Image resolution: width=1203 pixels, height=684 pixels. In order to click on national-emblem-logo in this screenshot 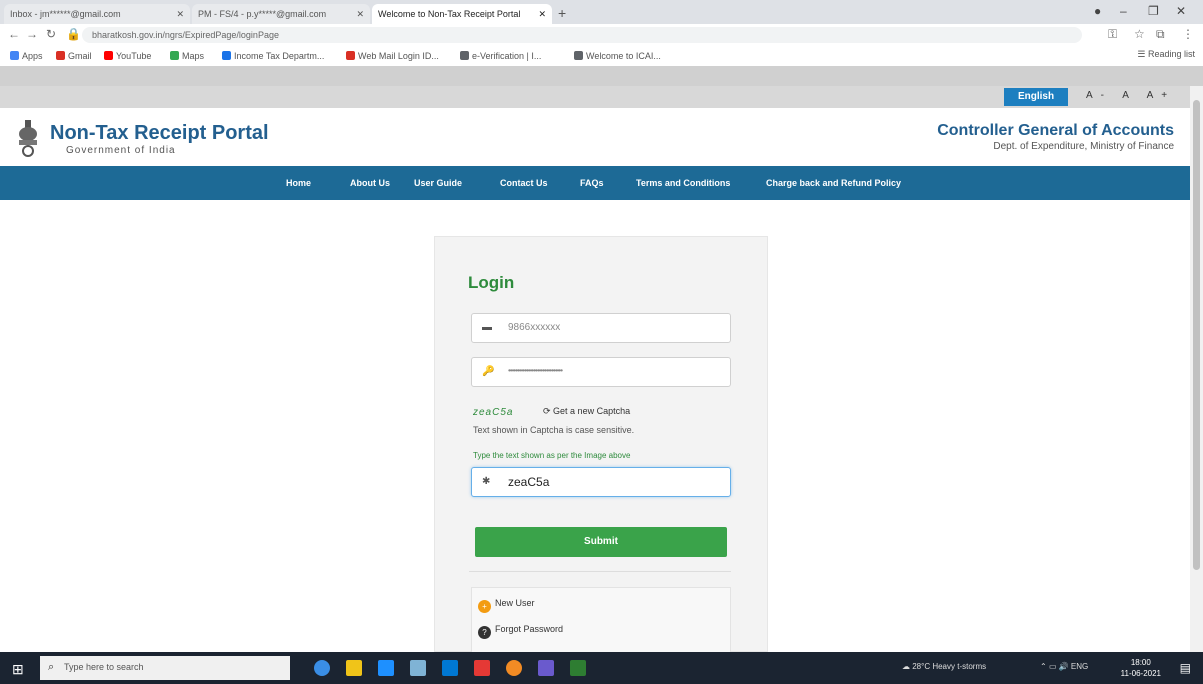, I will do `click(28, 138)`.